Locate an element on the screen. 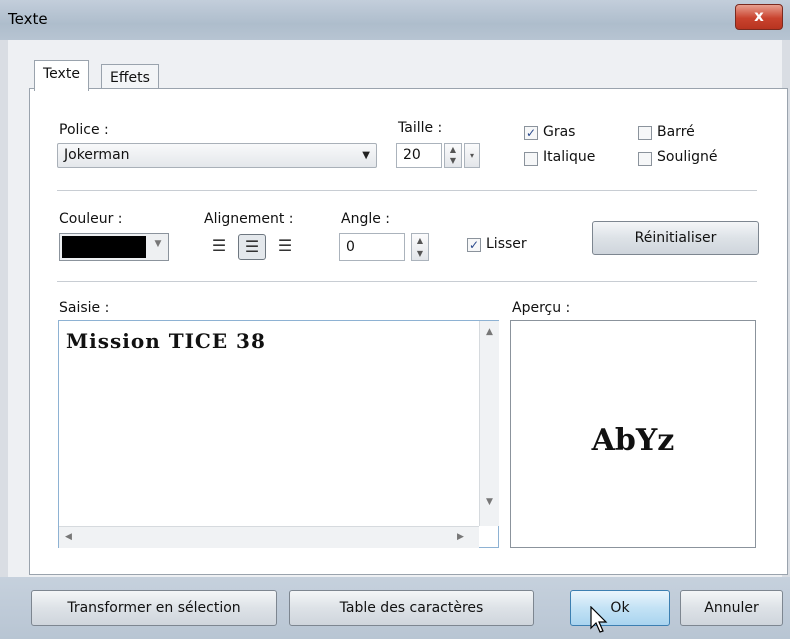  close-button: x is located at coordinates (759, 17).